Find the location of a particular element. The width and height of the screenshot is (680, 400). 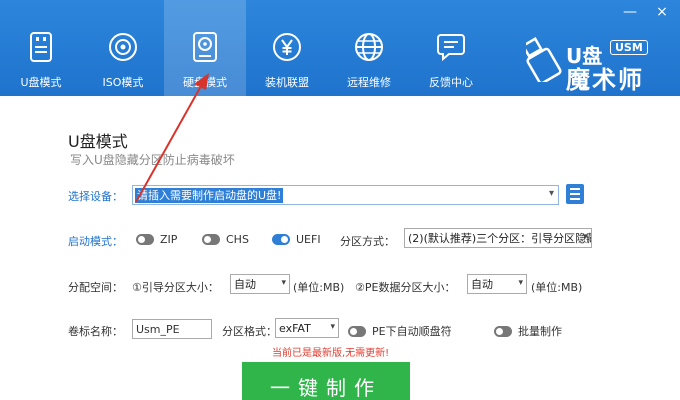

close-button: × is located at coordinates (662, 12).